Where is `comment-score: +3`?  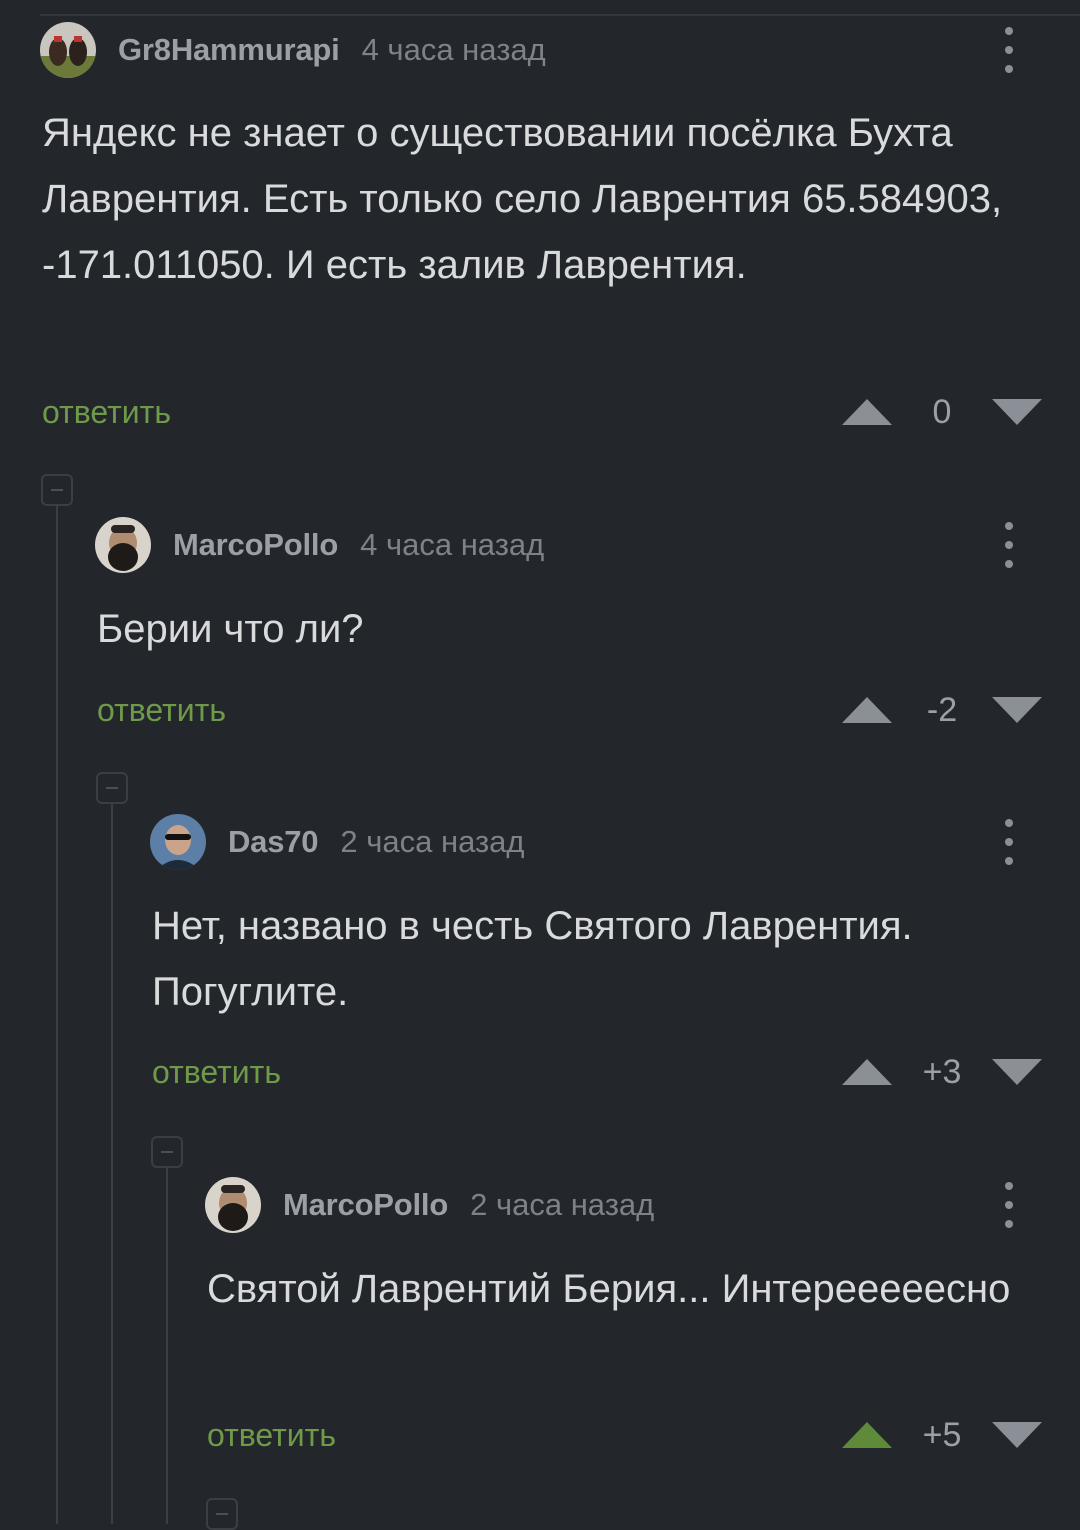
comment-score: +3 is located at coordinates (942, 1071).